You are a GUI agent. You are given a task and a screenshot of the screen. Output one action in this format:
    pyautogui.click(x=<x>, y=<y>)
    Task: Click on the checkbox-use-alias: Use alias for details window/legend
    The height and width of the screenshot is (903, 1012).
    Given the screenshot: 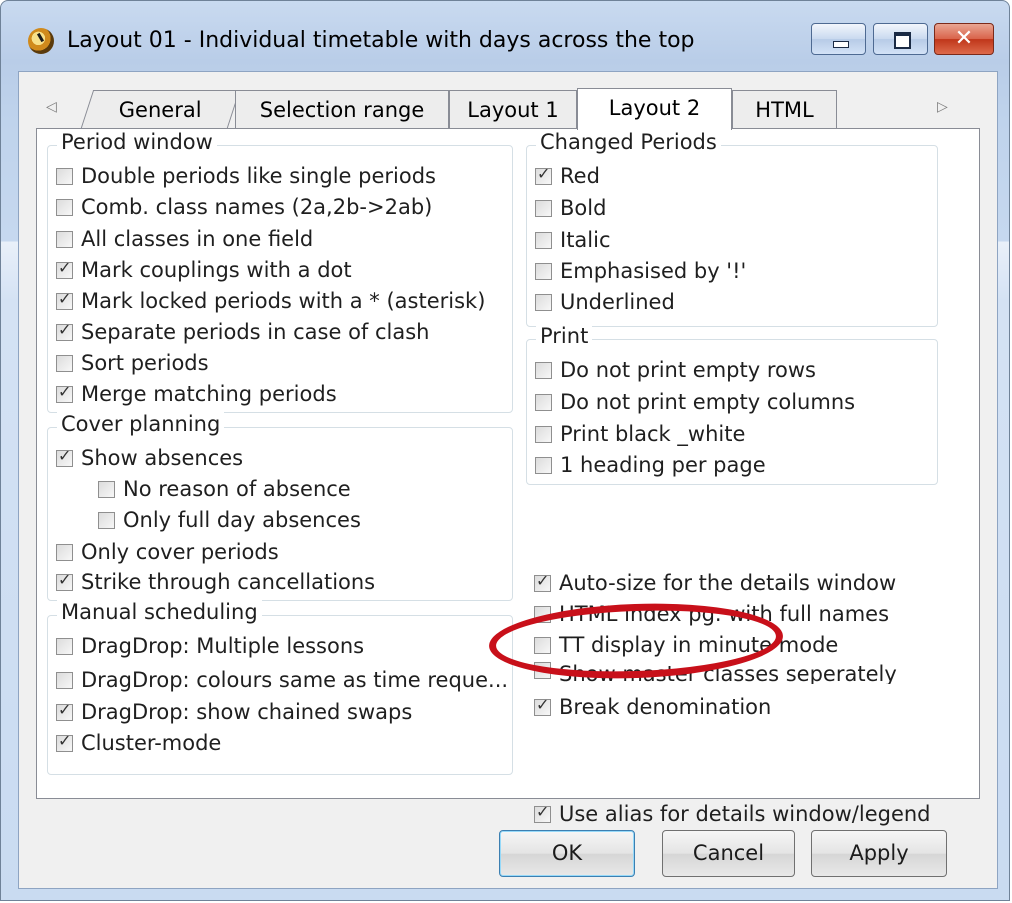 What is the action you would take?
    pyautogui.click(x=732, y=814)
    